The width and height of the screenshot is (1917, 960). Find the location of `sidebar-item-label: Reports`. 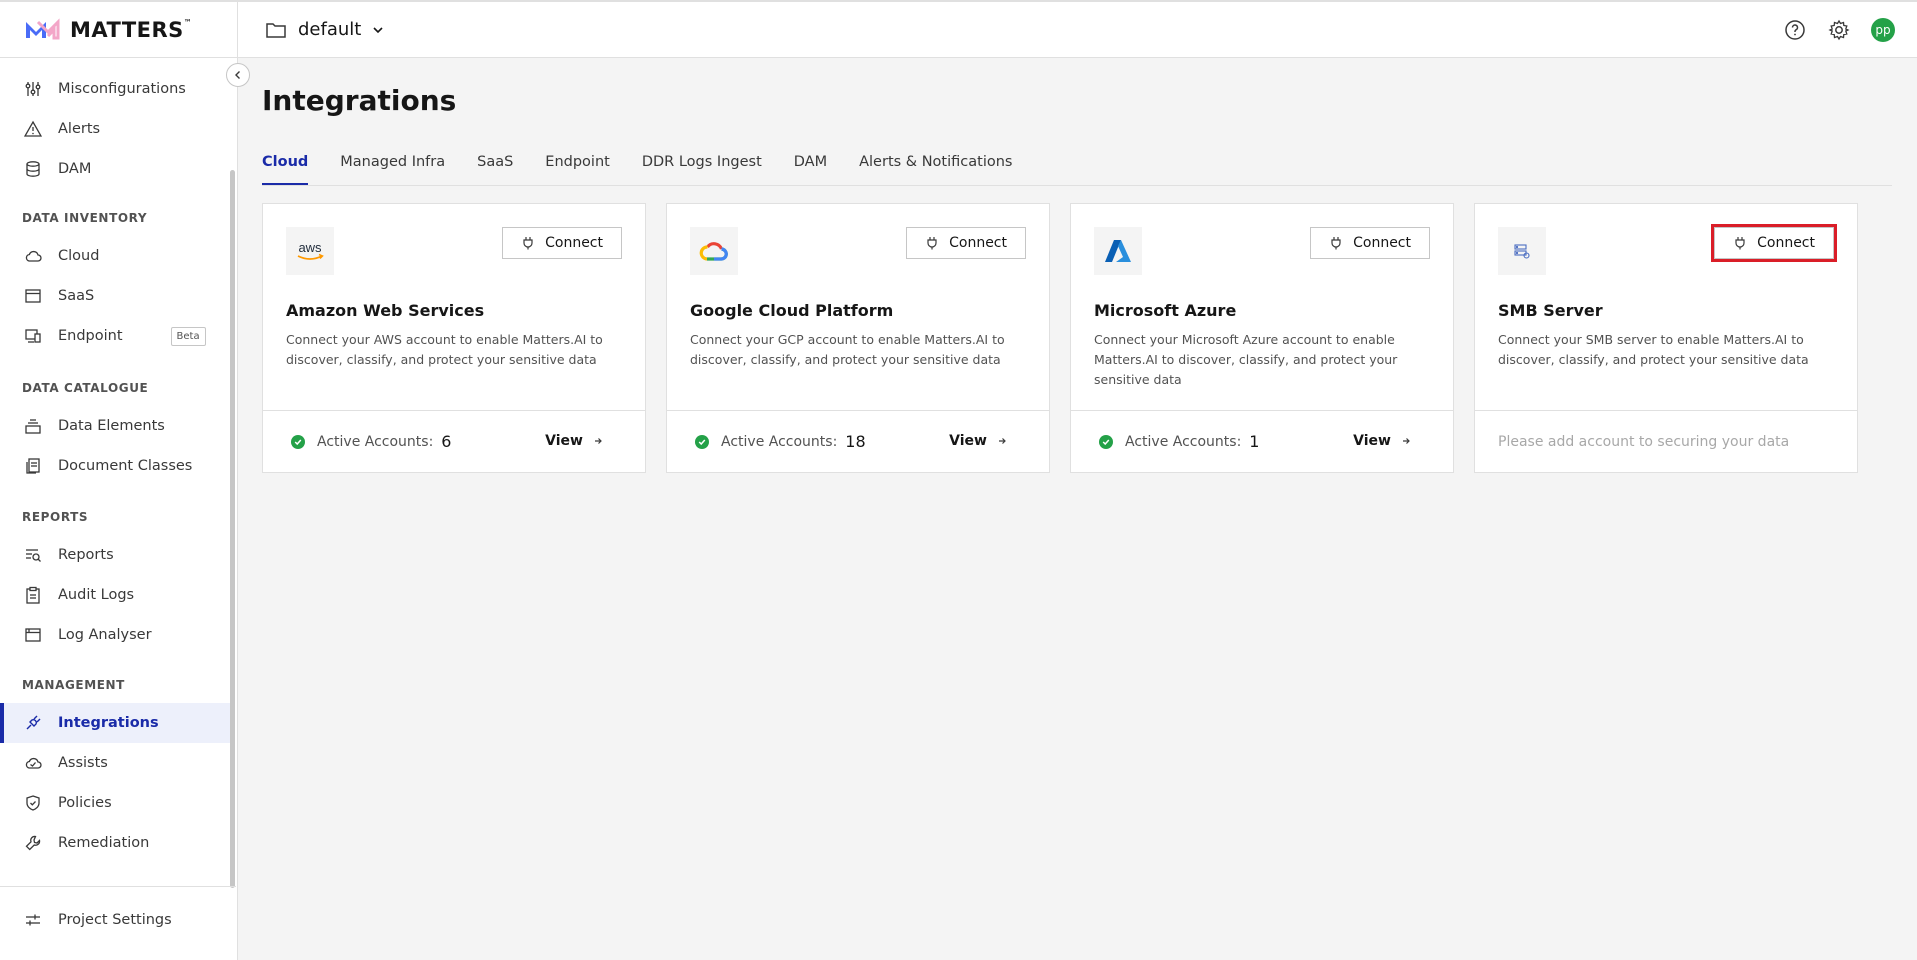

sidebar-item-label: Reports is located at coordinates (86, 555).